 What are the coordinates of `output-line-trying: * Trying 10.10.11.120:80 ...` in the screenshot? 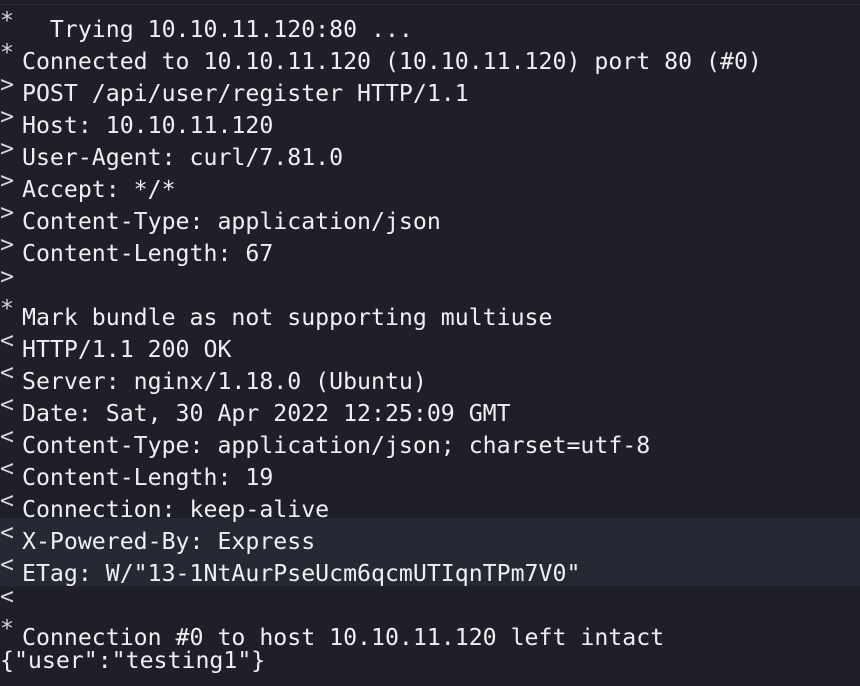 It's located at (206, 24).